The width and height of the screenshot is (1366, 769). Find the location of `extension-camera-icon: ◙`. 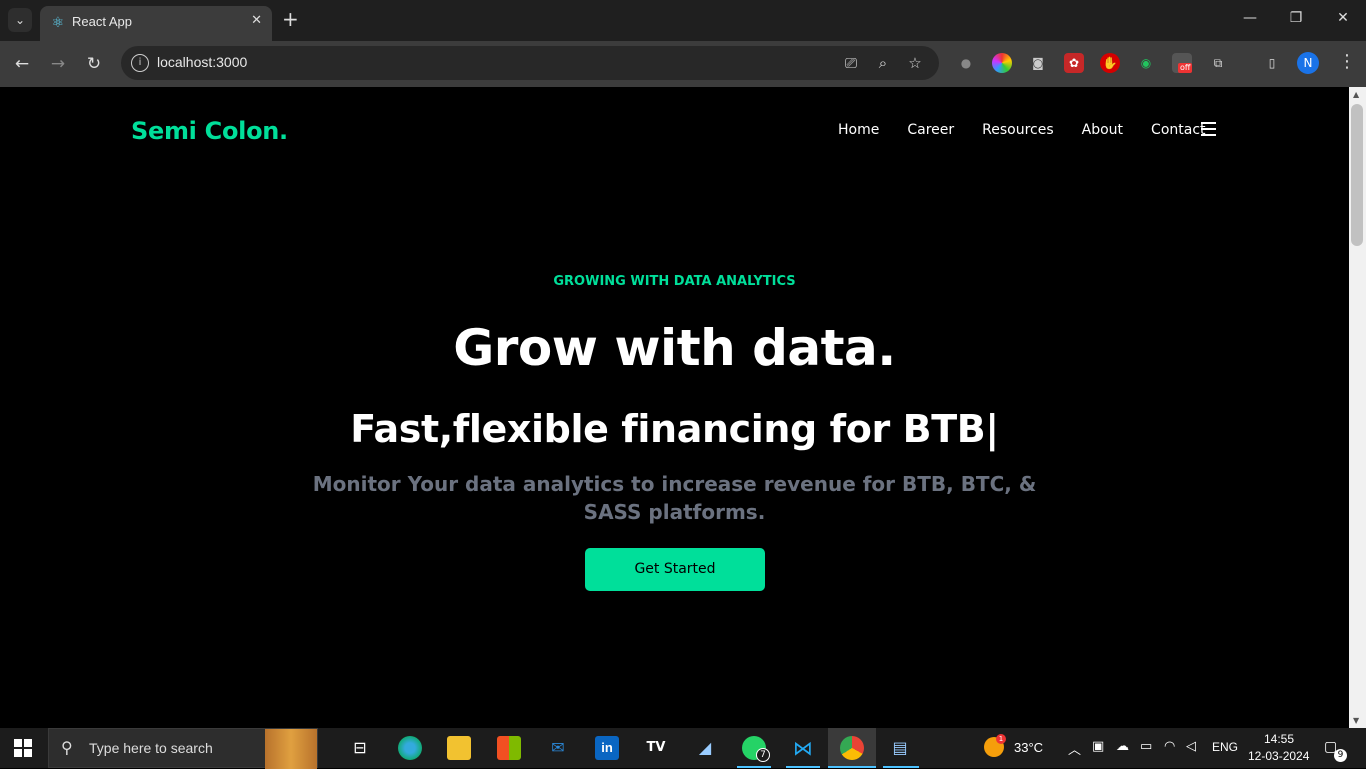

extension-camera-icon: ◙ is located at coordinates (1038, 63).